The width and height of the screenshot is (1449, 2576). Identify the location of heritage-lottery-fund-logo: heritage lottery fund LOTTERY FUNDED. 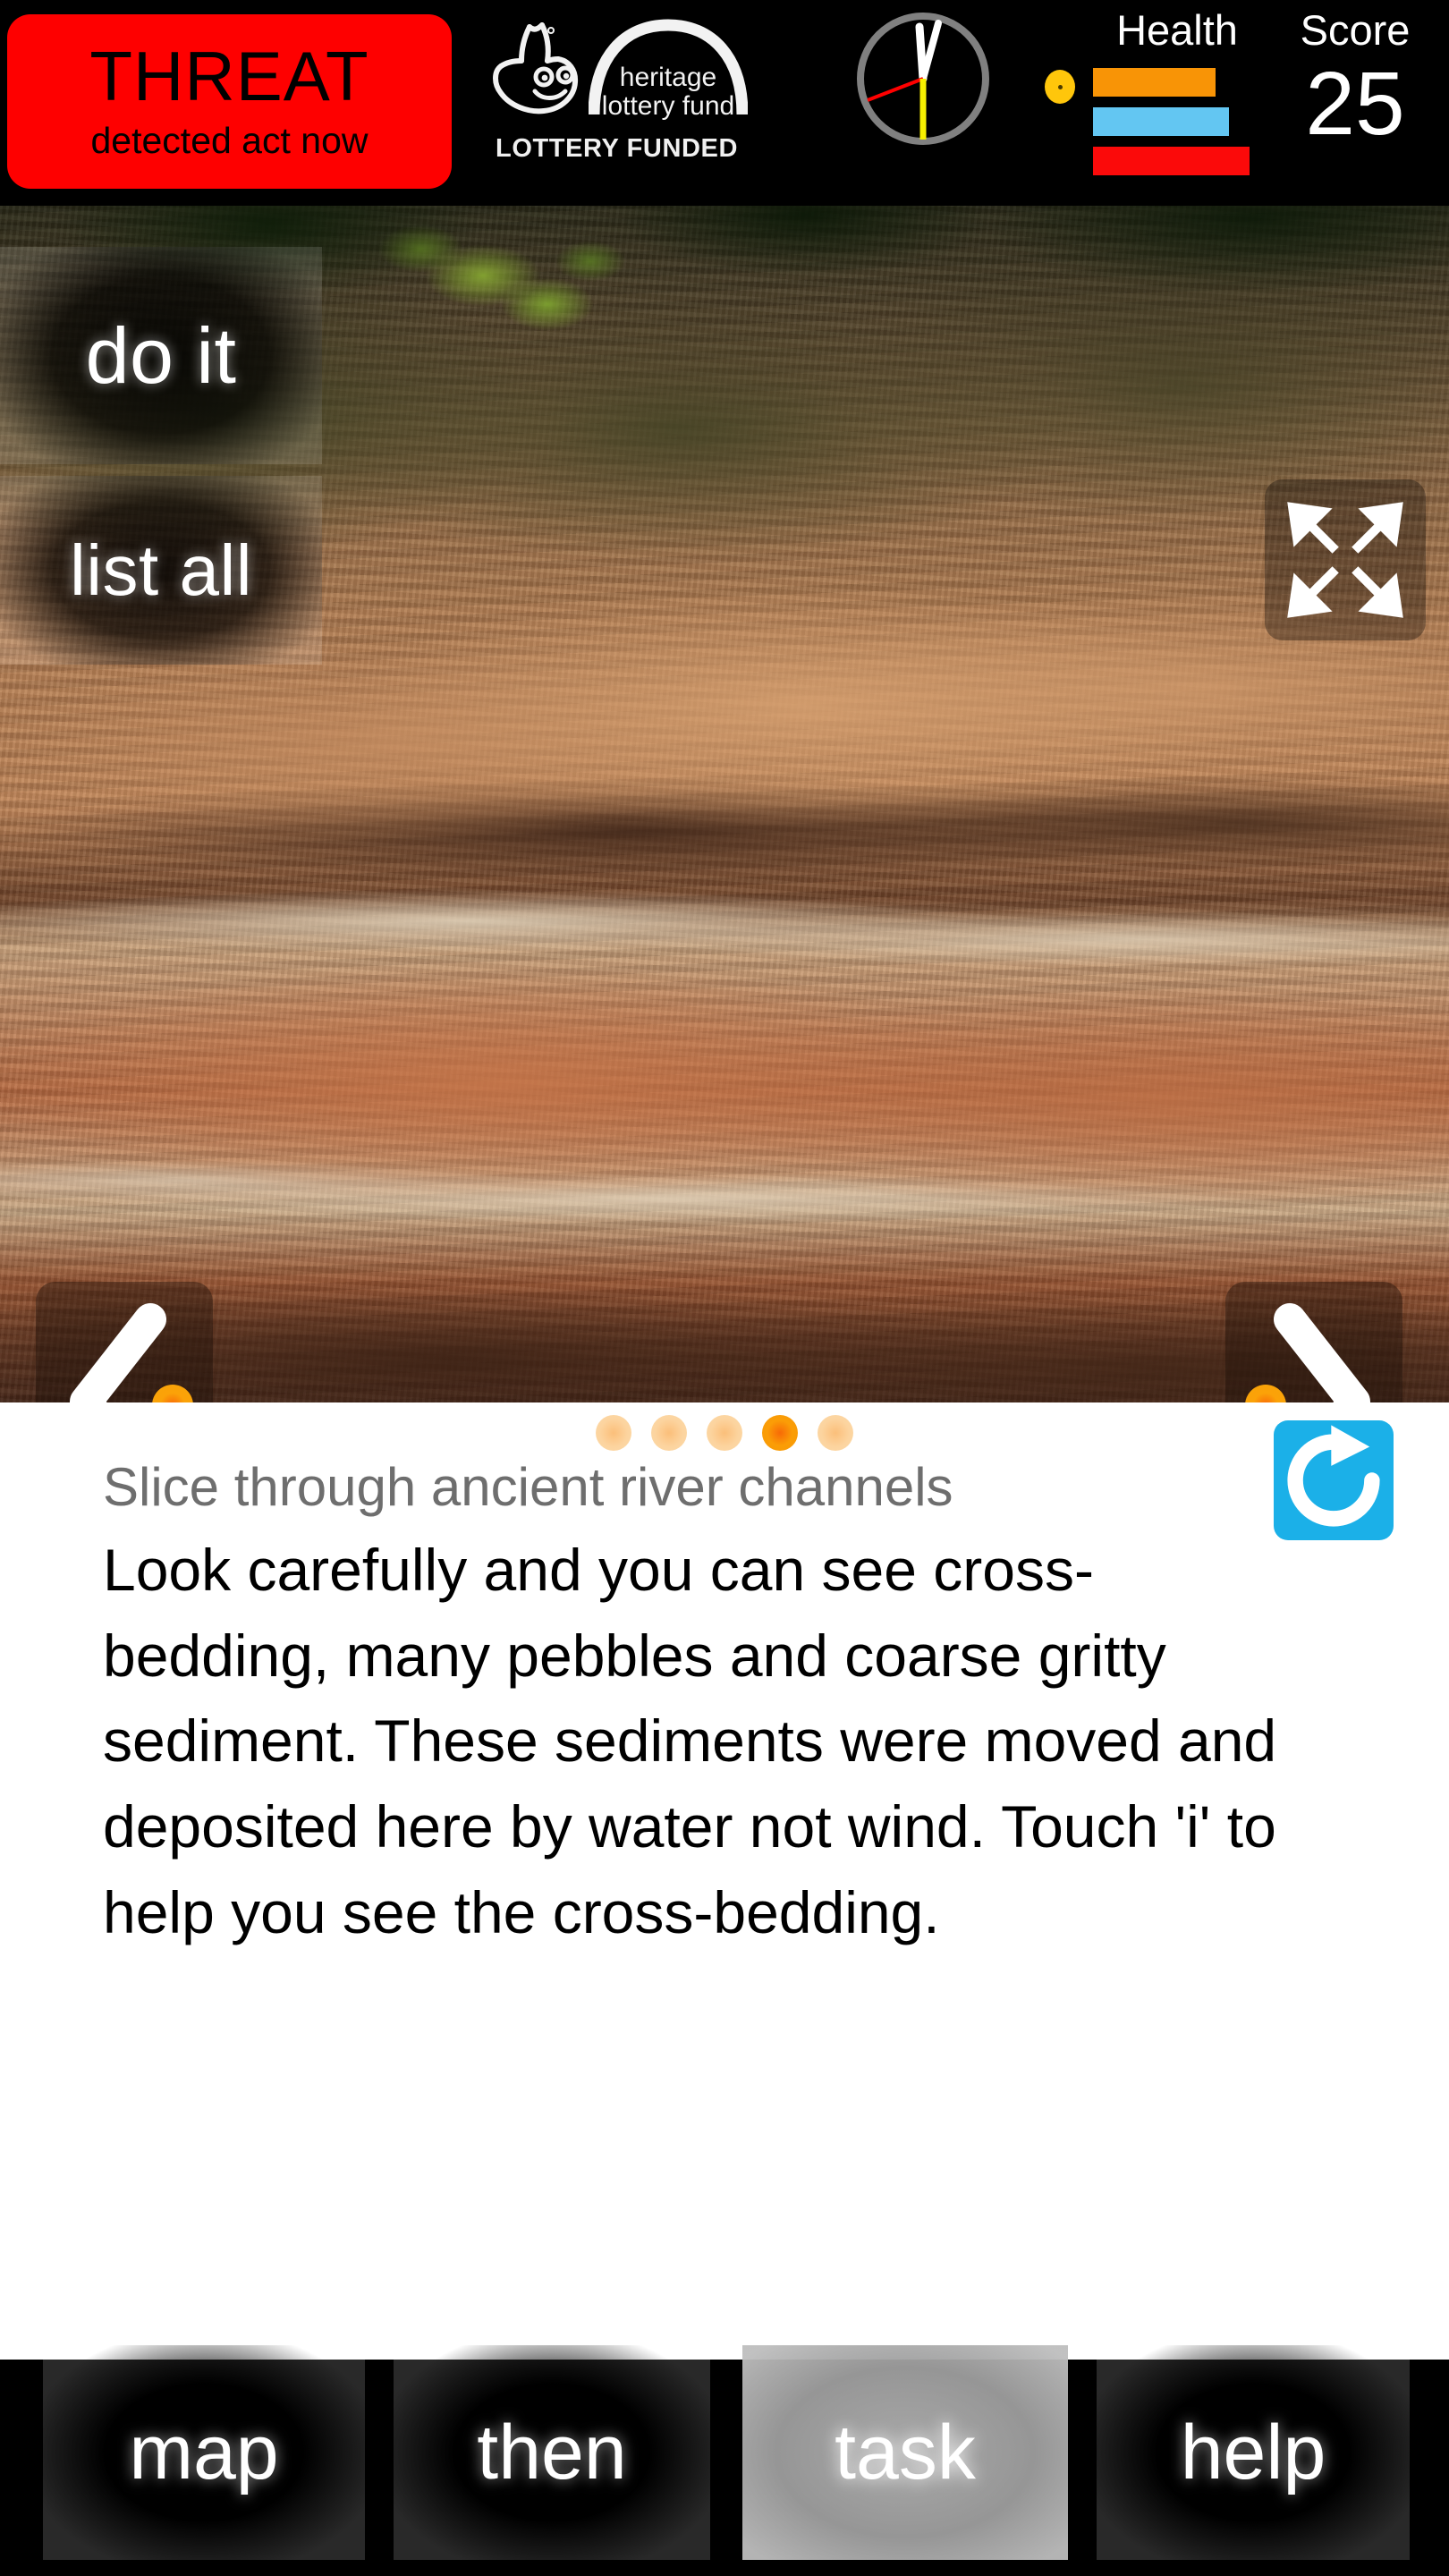
(617, 101).